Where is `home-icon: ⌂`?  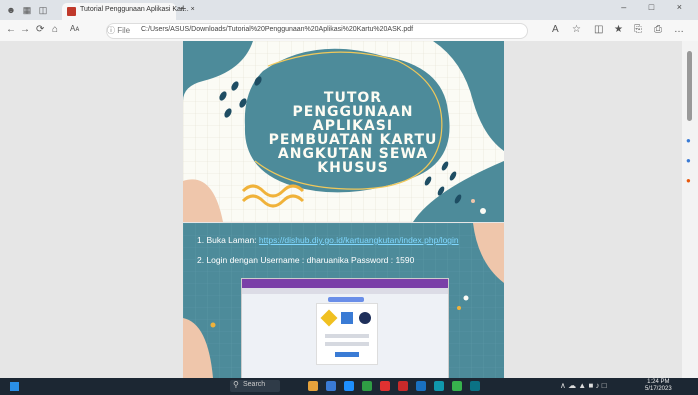 home-icon: ⌂ is located at coordinates (55, 29).